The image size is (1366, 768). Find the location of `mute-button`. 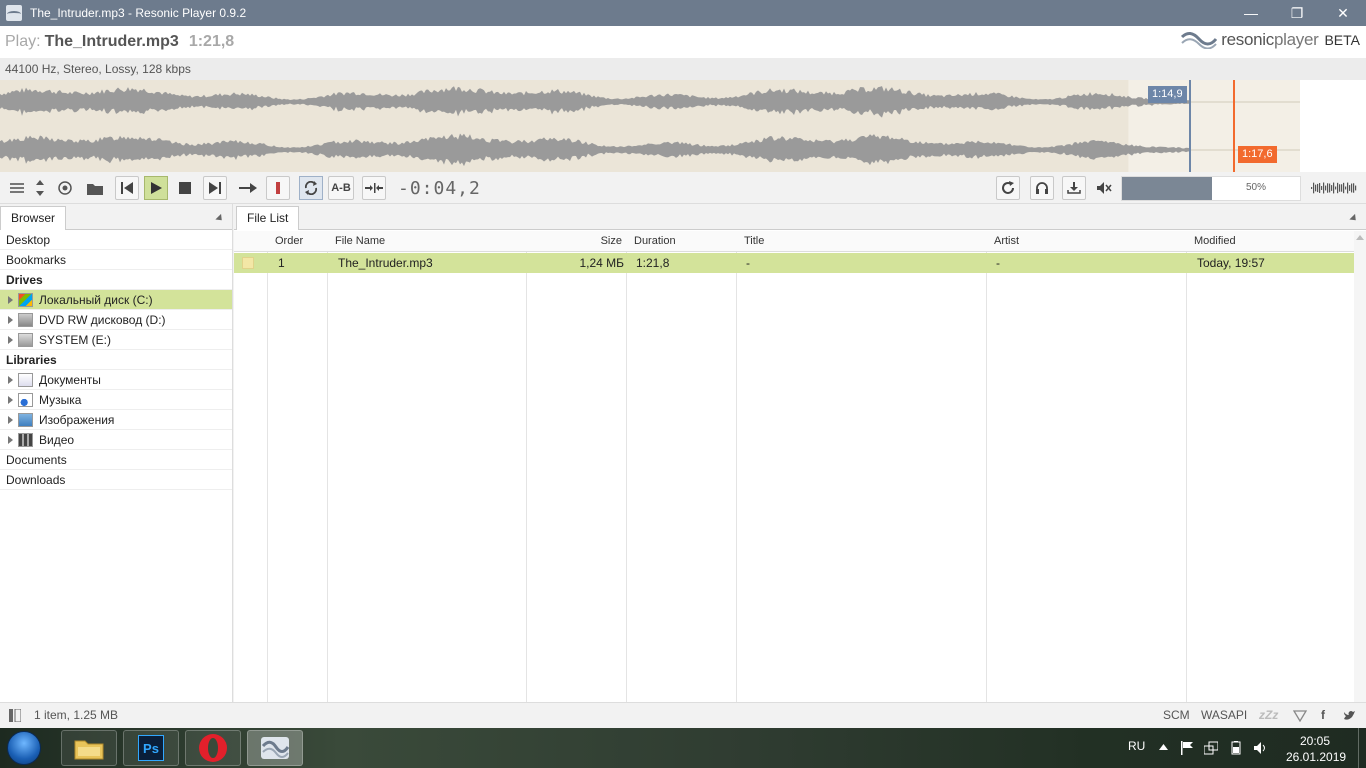

mute-button is located at coordinates (1104, 188).